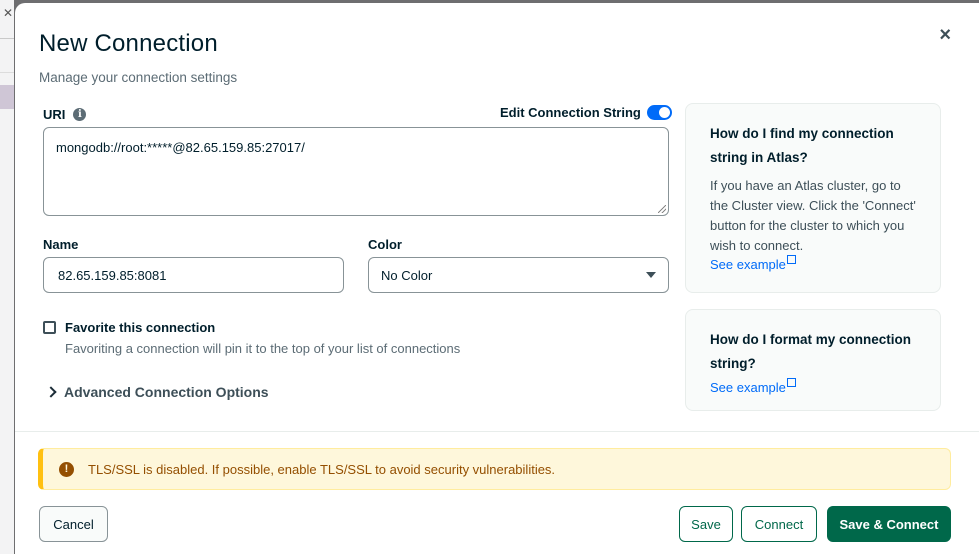 The image size is (979, 554). I want to click on info-icon: i, so click(80, 114).